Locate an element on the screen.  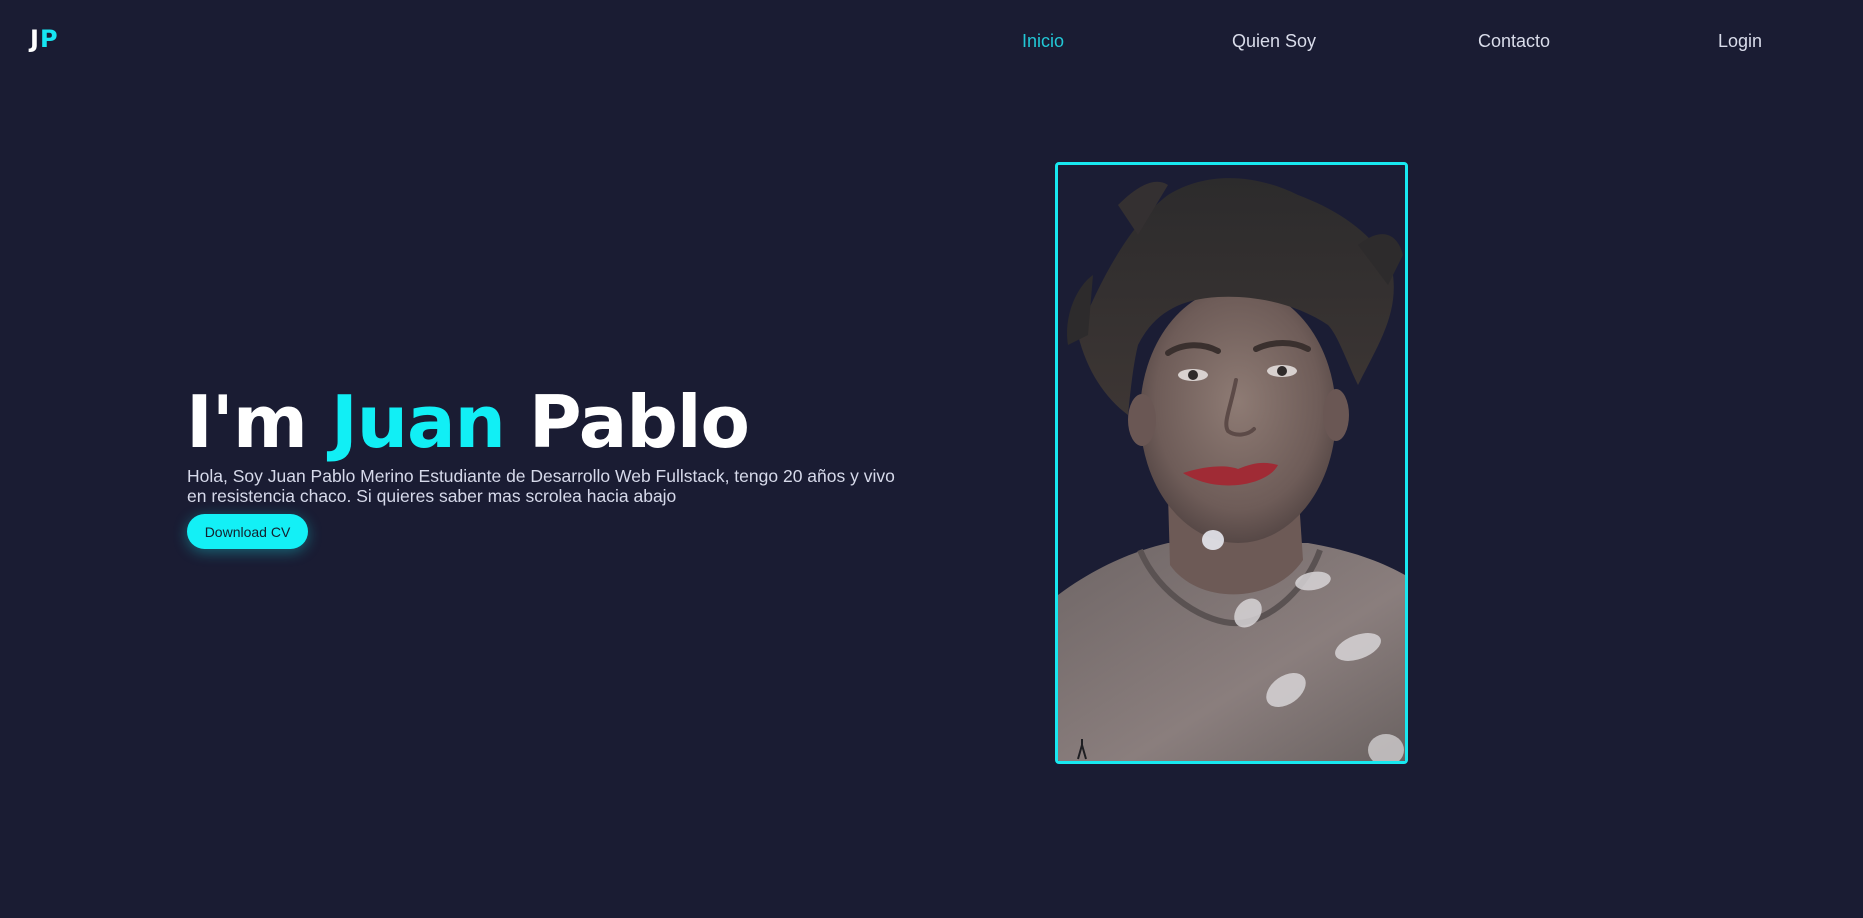
hero-title-prefix: I'm is located at coordinates (247, 422).